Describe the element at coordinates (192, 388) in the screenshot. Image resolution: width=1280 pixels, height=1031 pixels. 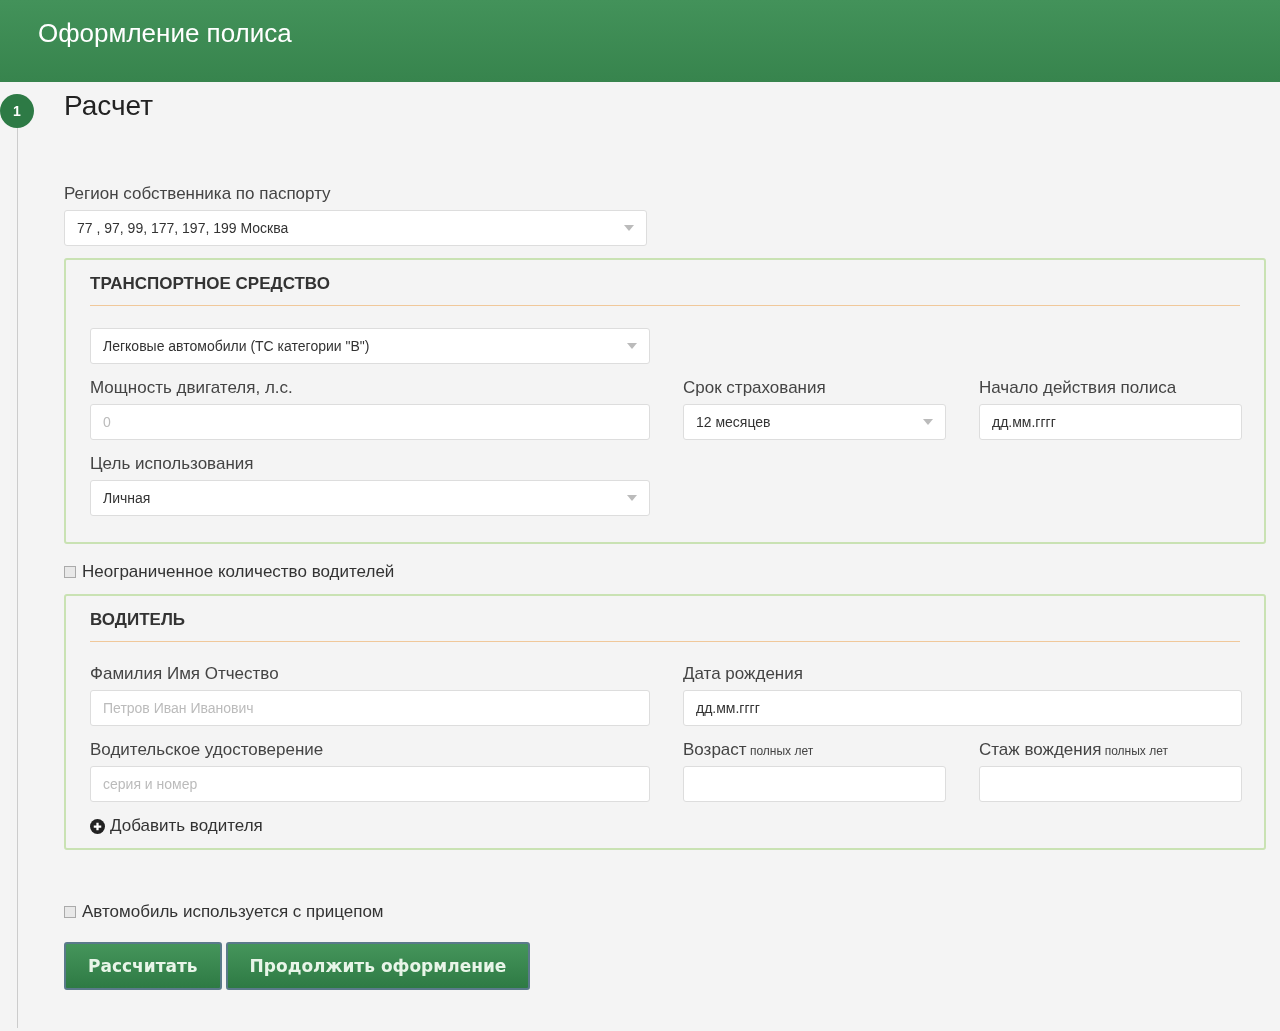
I see `field-label: Мощность двигателя, л.с.` at that location.